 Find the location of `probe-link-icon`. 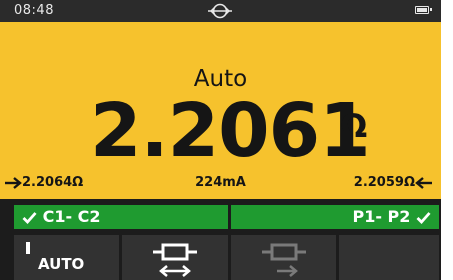

probe-link-icon is located at coordinates (220, 11).